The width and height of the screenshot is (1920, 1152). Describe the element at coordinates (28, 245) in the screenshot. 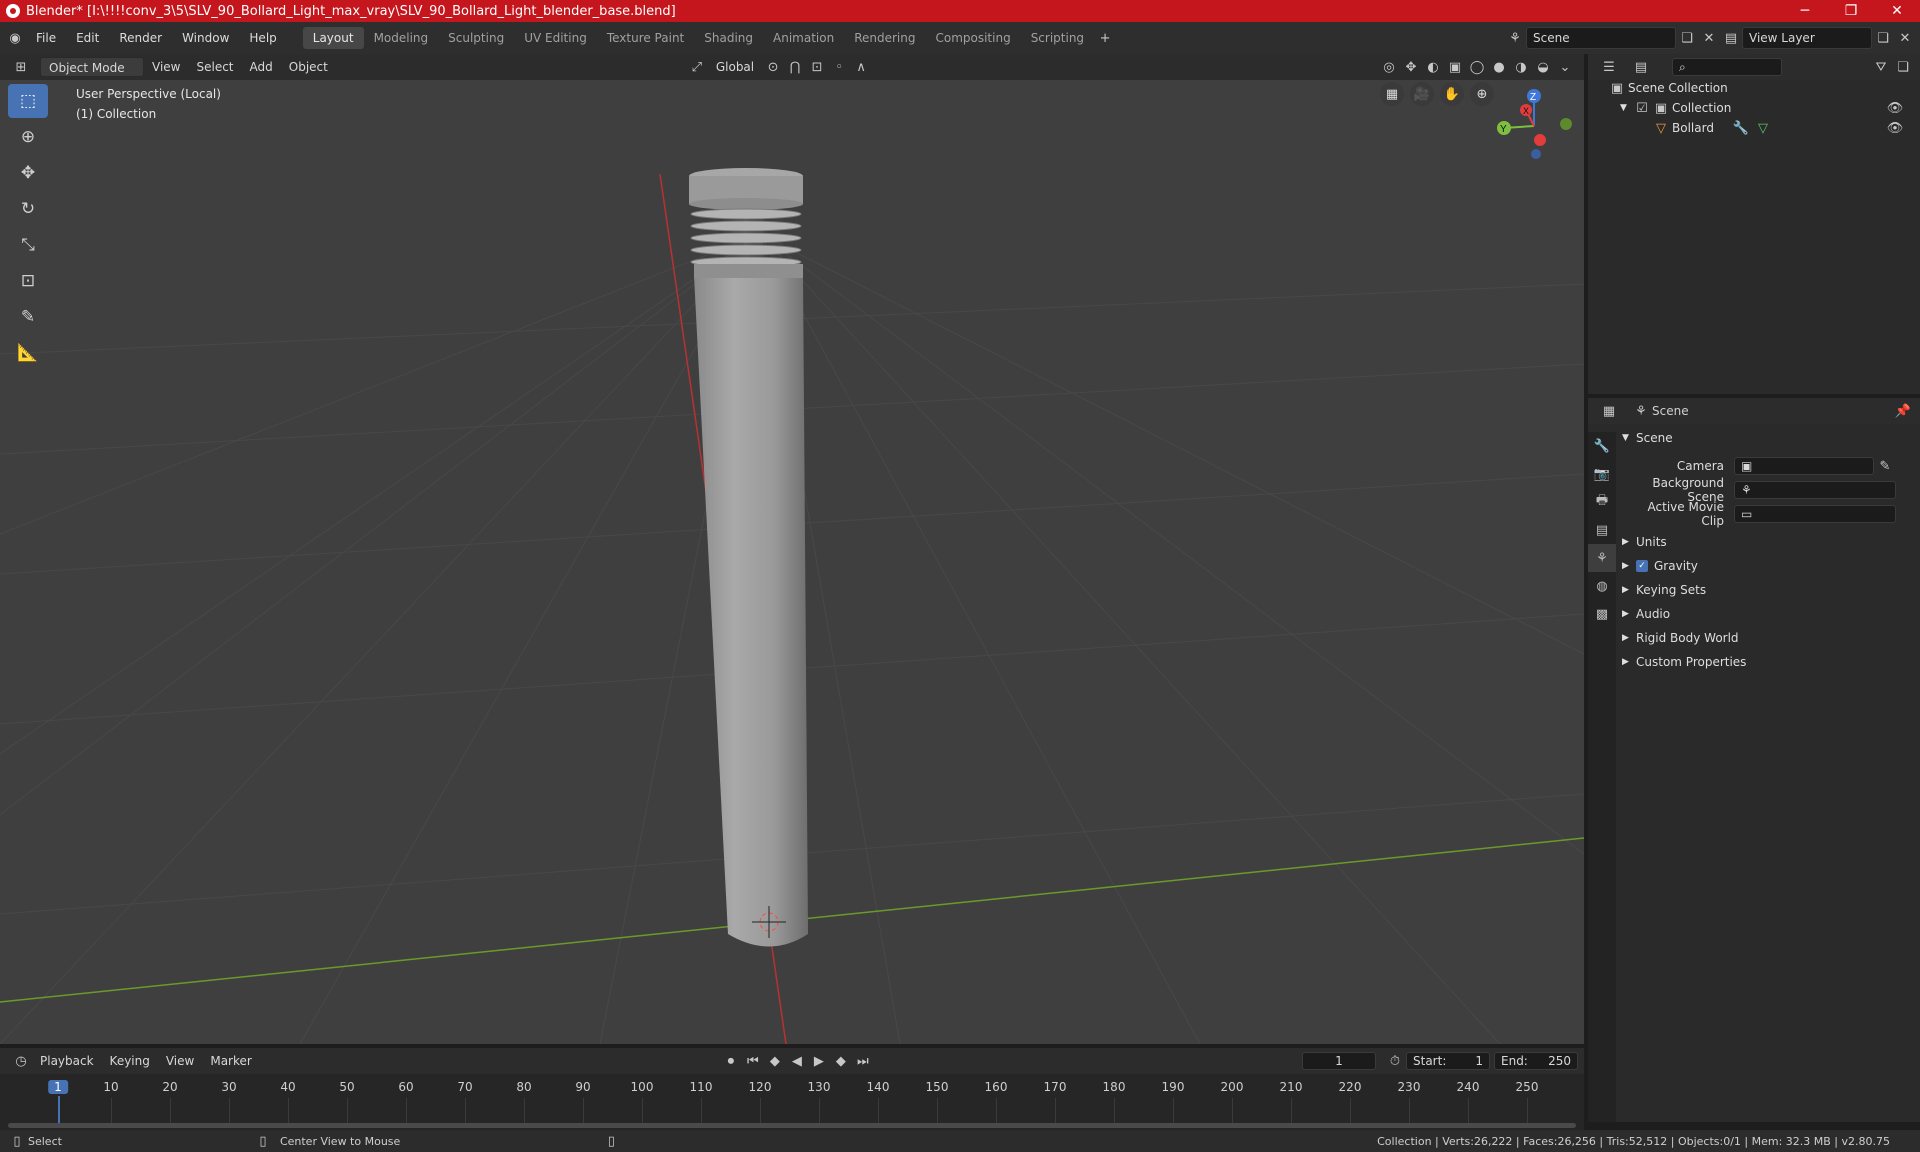

I see `scale-tool-icon: ⤡` at that location.